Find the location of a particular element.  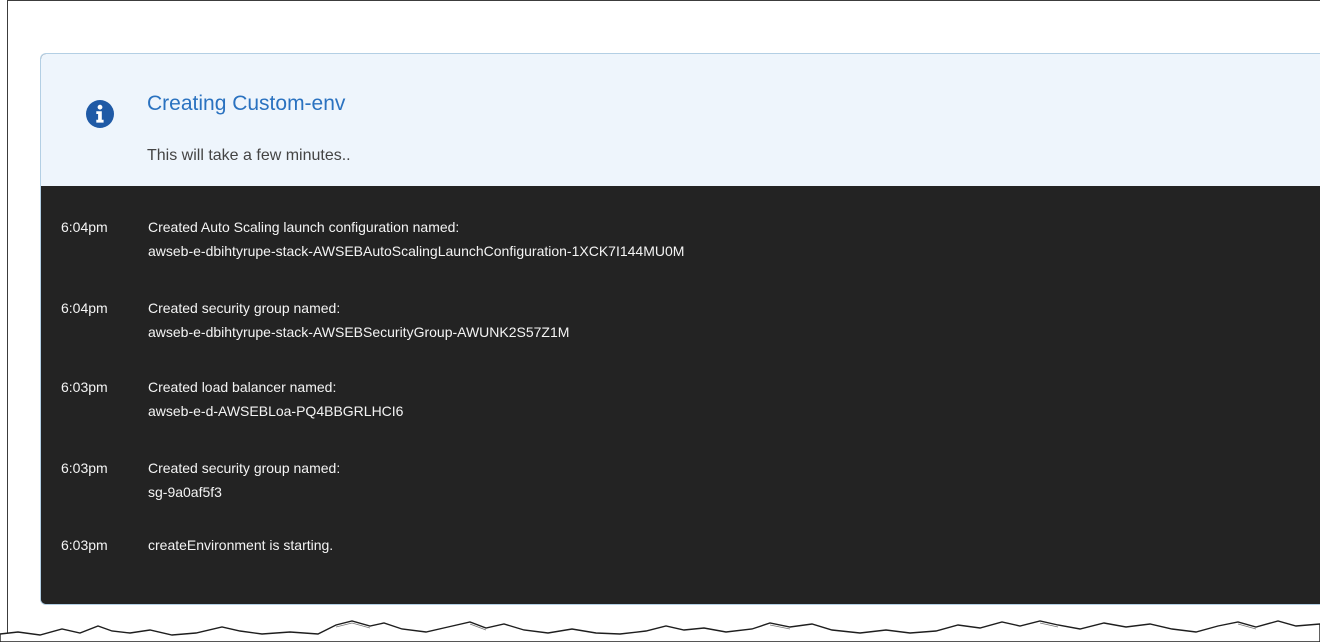

status-subtitle: This will take a few minutes.. is located at coordinates (249, 155).